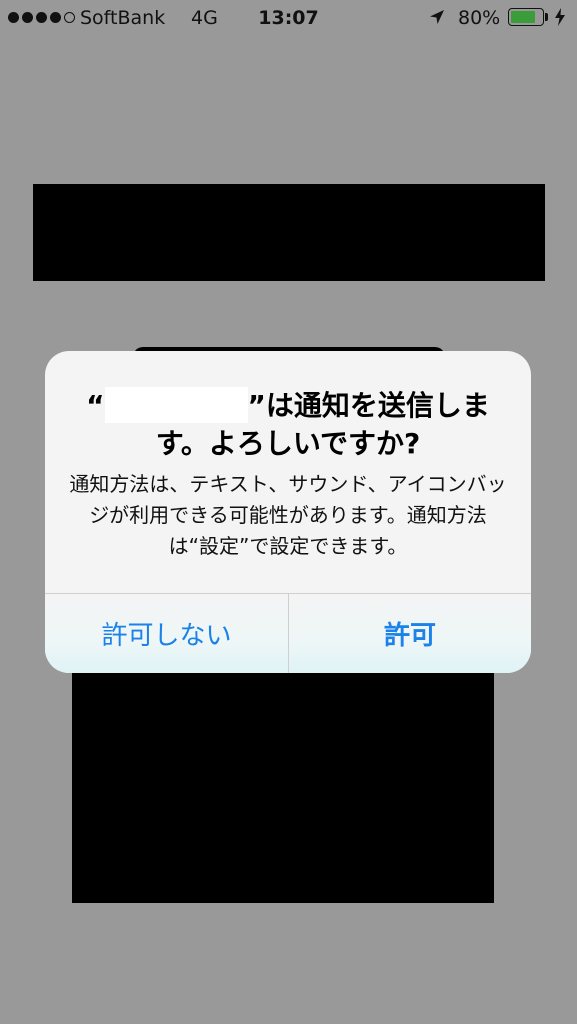 The height and width of the screenshot is (1024, 577). What do you see at coordinates (288, 19) in the screenshot?
I see `status-bar: SoftBank 4G 13:07 80%` at bounding box center [288, 19].